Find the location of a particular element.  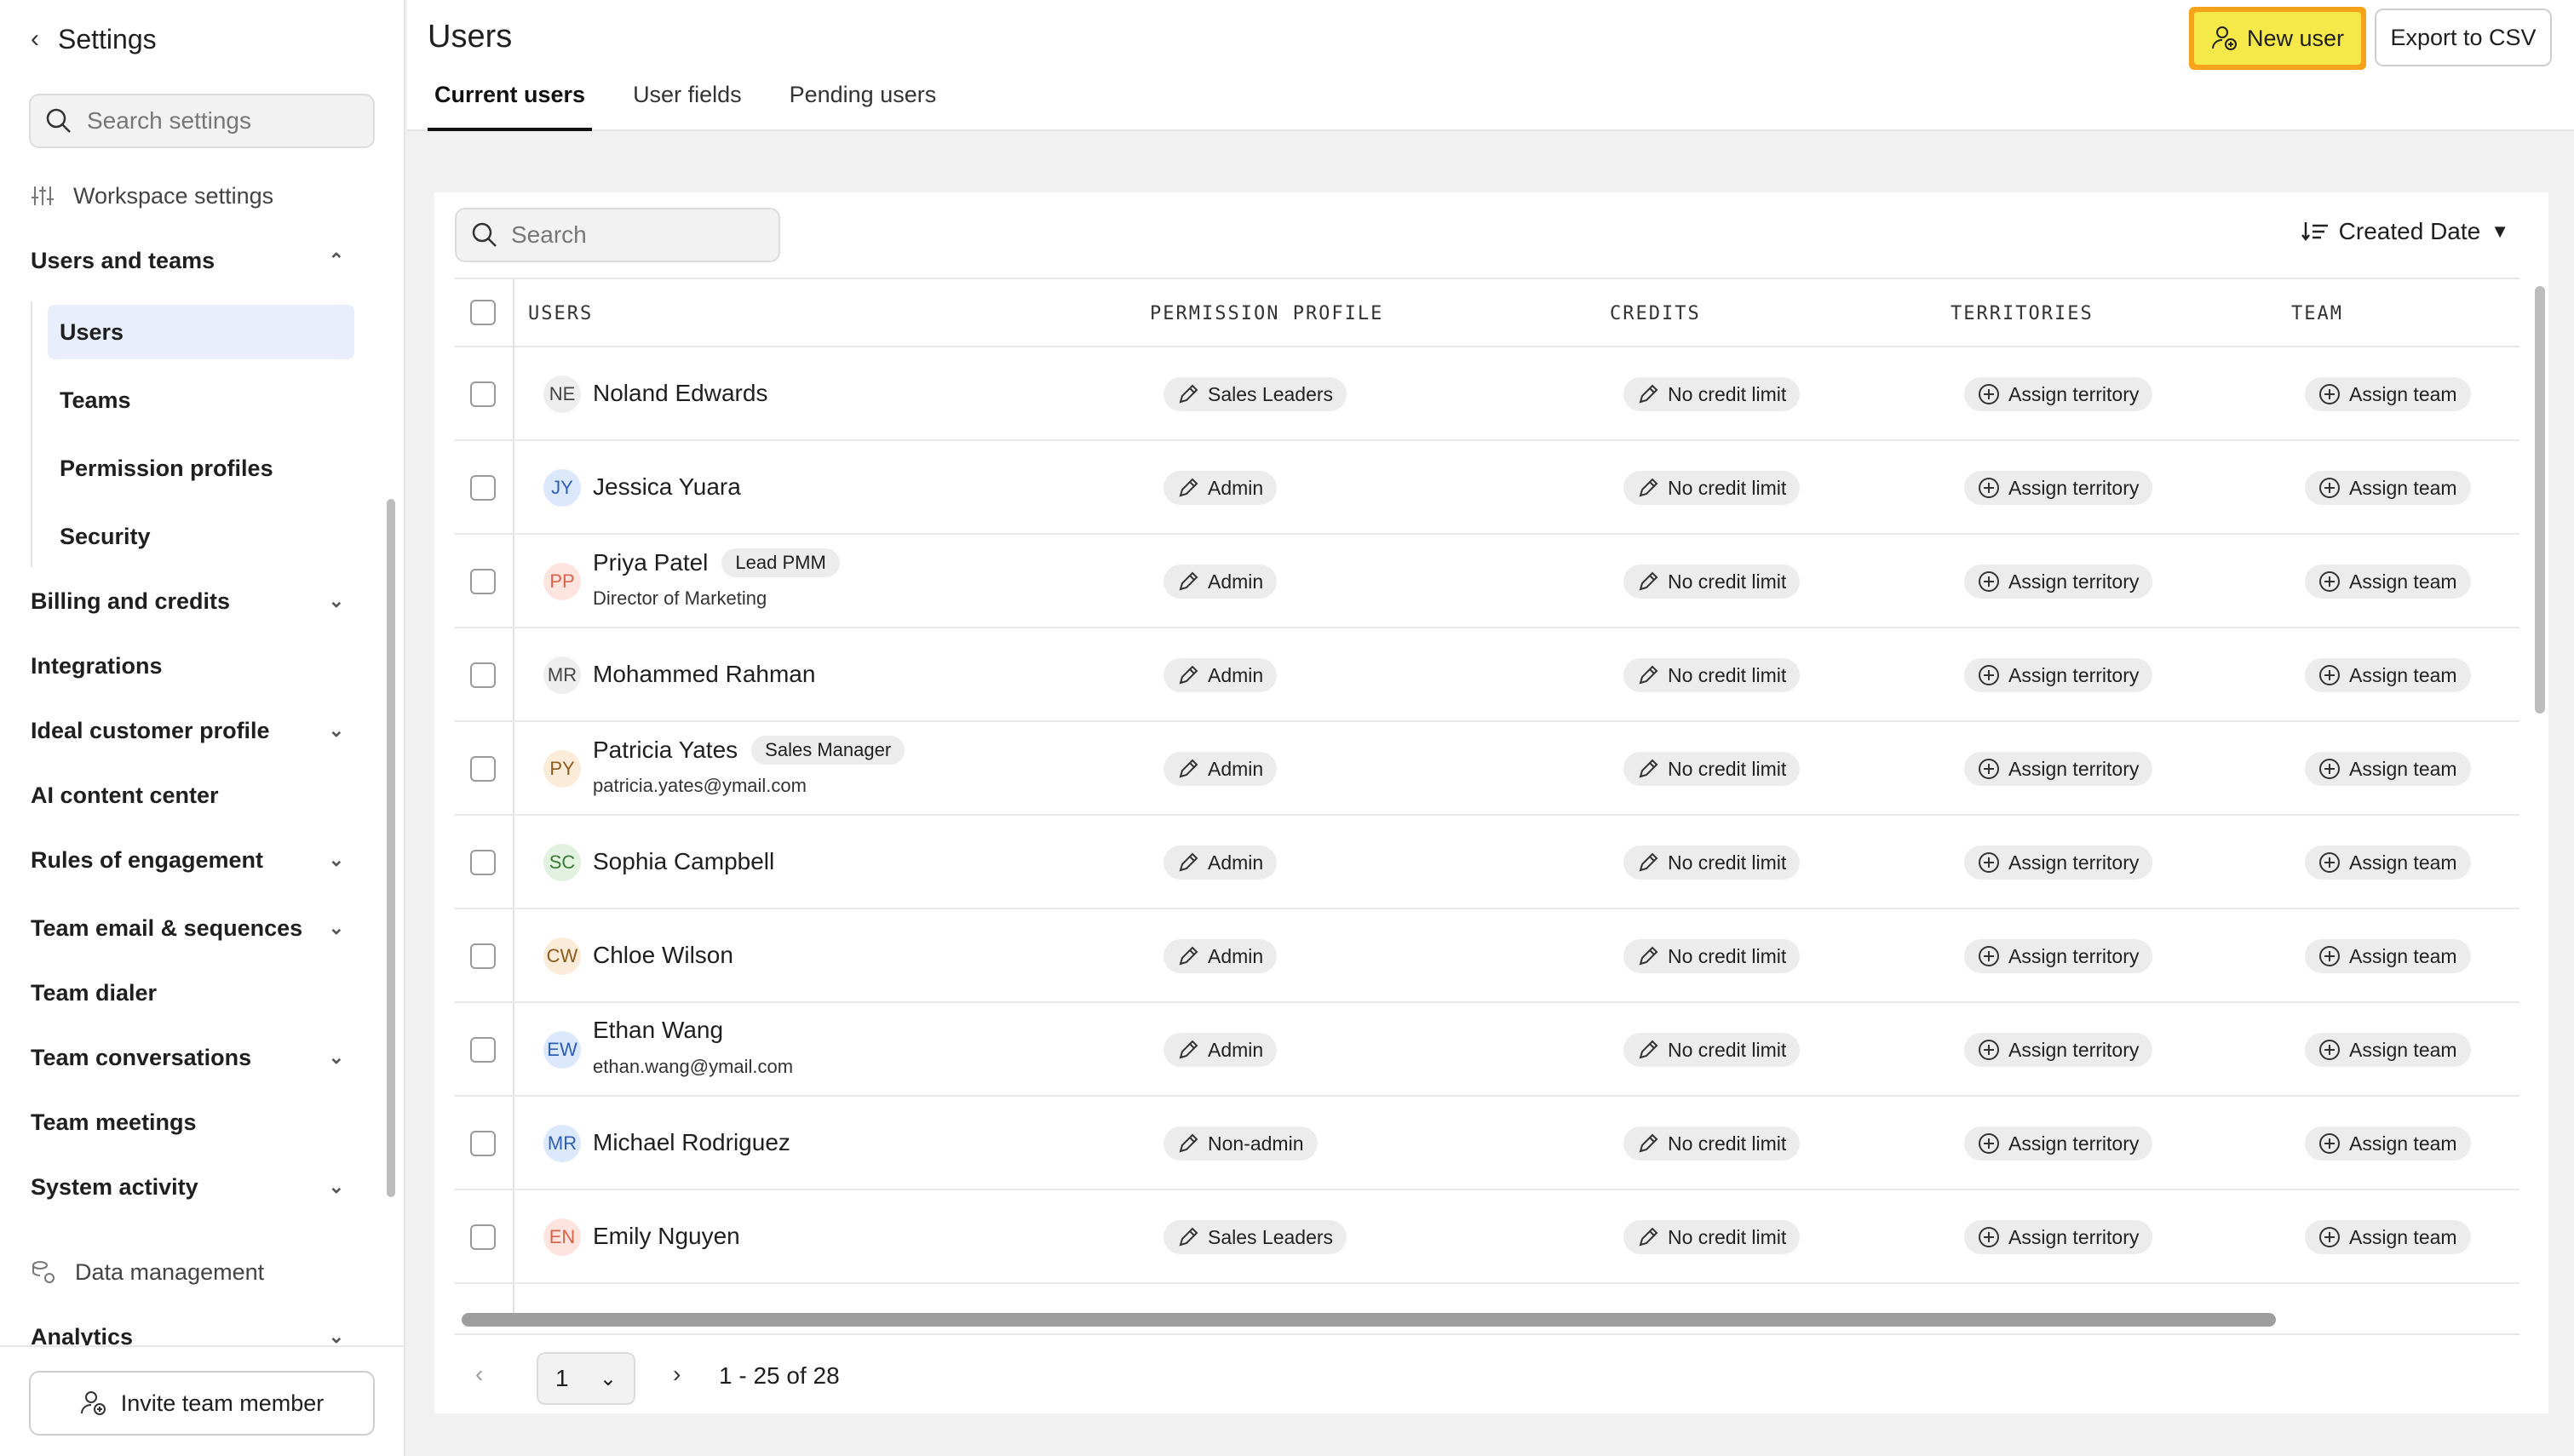

user-name: Emily Nguyen is located at coordinates (666, 1237).